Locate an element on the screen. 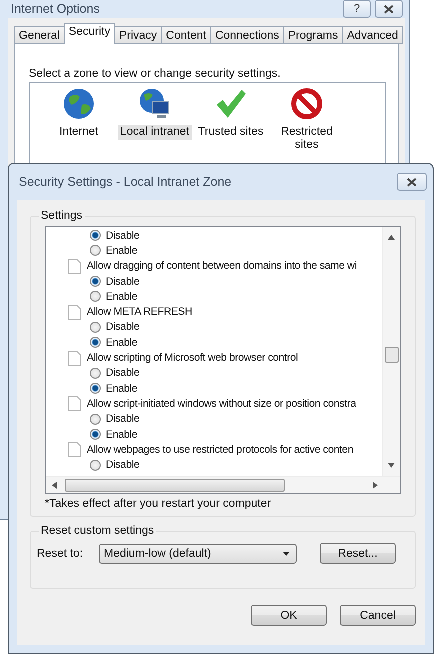 The image size is (435, 655). group-label: Settings is located at coordinates (62, 216).